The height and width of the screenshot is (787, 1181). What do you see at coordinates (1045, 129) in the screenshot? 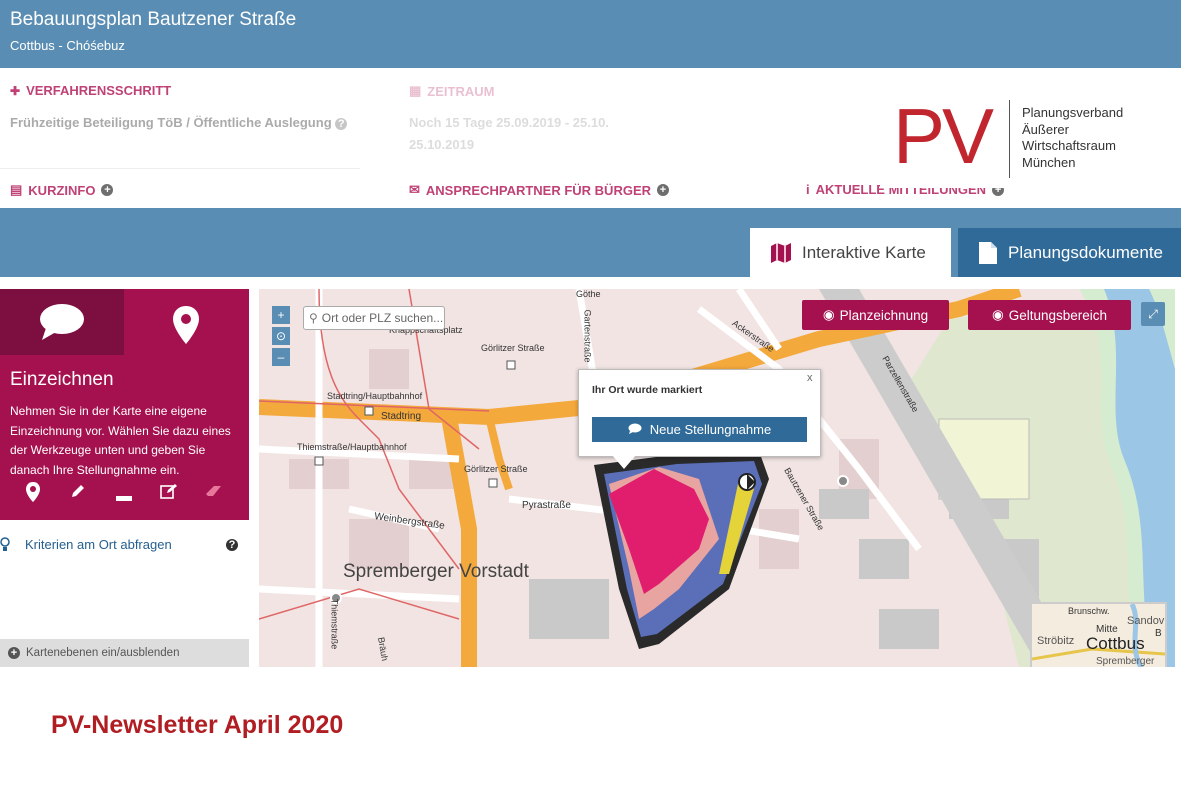
I see `logo-line2: Äußerer` at bounding box center [1045, 129].